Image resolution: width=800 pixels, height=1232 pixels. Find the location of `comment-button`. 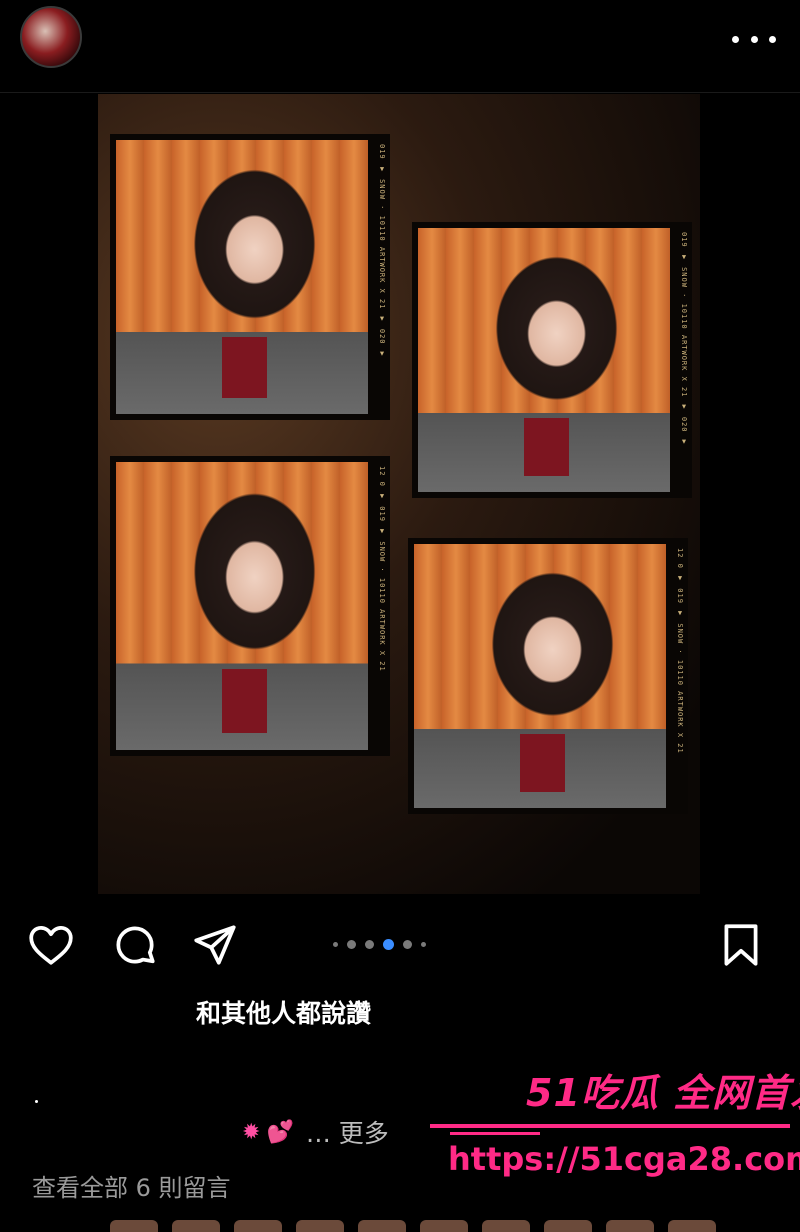

comment-button is located at coordinates (135, 945).